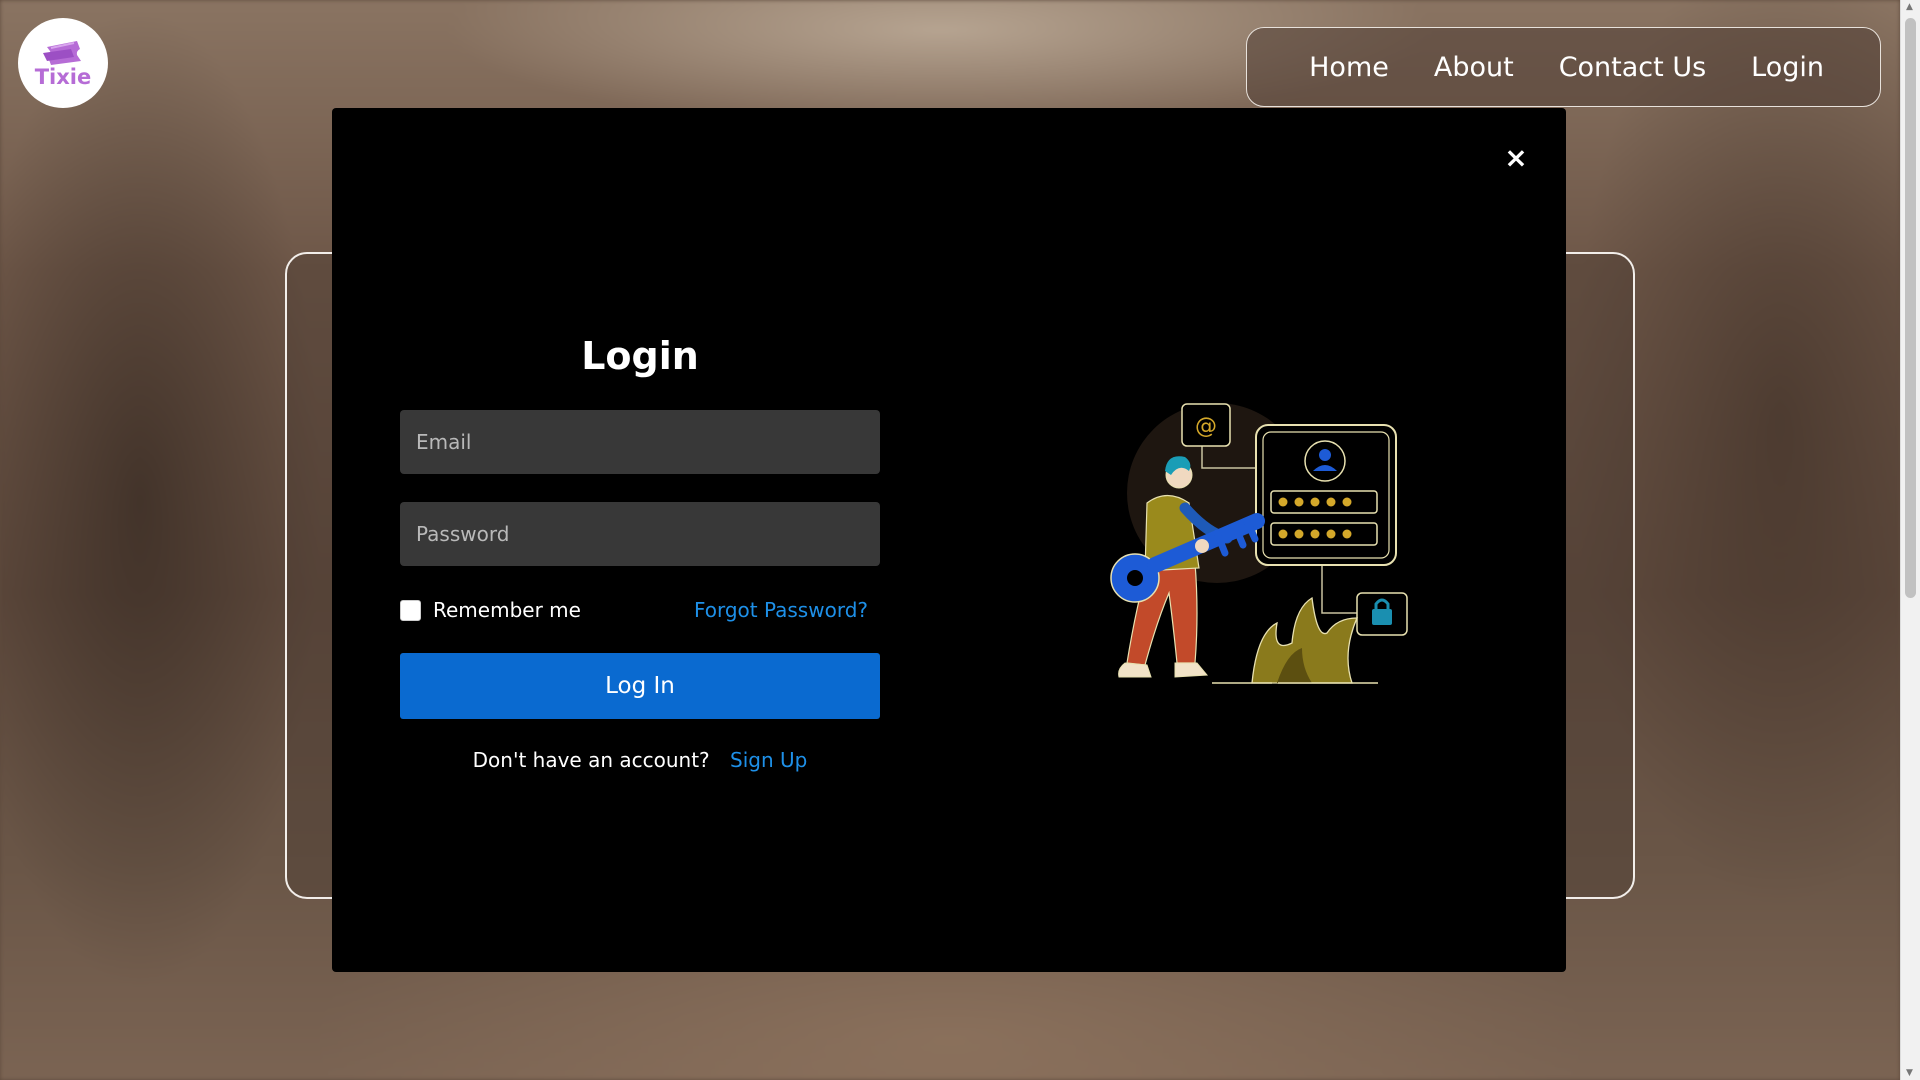 Image resolution: width=1920 pixels, height=1080 pixels. Describe the element at coordinates (1474, 67) in the screenshot. I see `nav-about-link: About` at that location.